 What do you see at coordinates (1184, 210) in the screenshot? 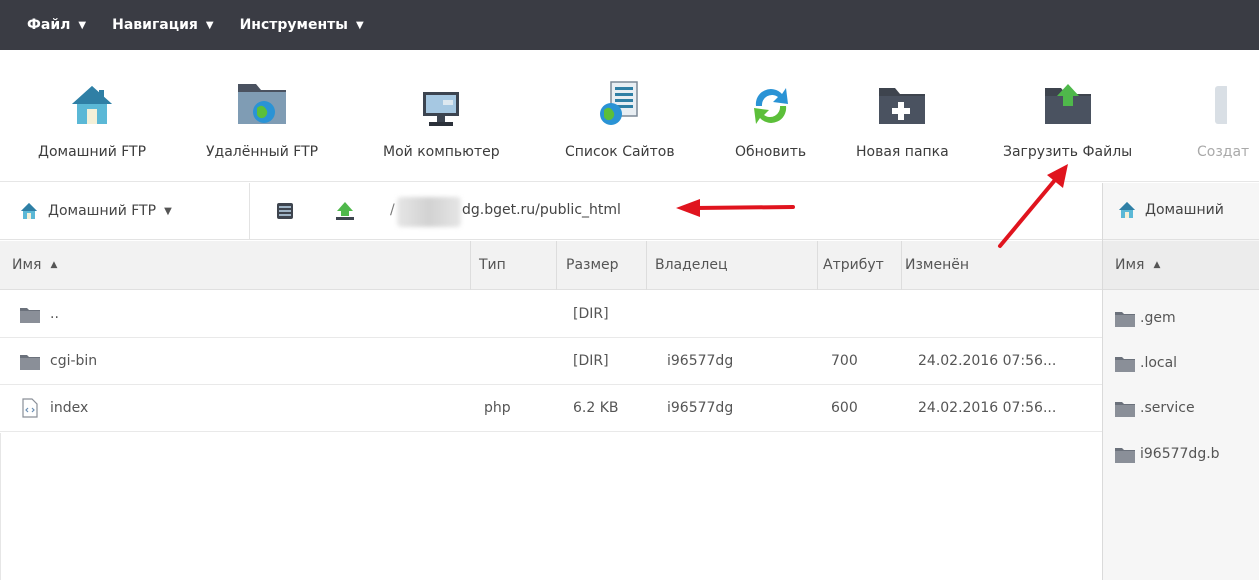
I see `right-site-label: Домашний` at bounding box center [1184, 210].